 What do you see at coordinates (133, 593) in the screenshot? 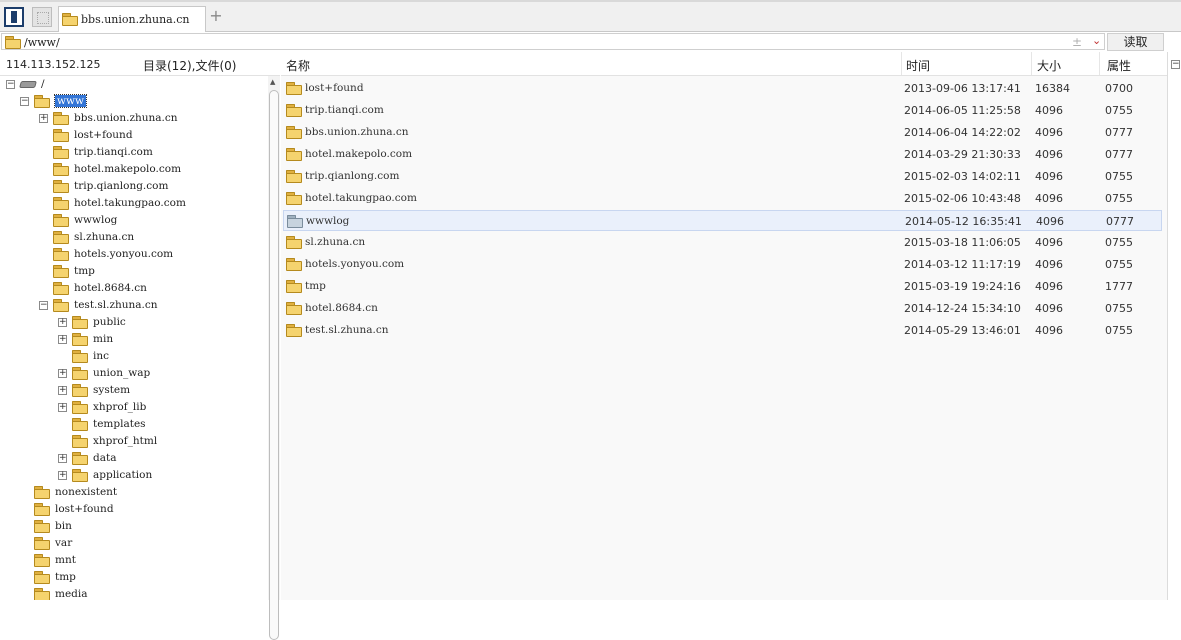
I see `tree-node: media` at bounding box center [133, 593].